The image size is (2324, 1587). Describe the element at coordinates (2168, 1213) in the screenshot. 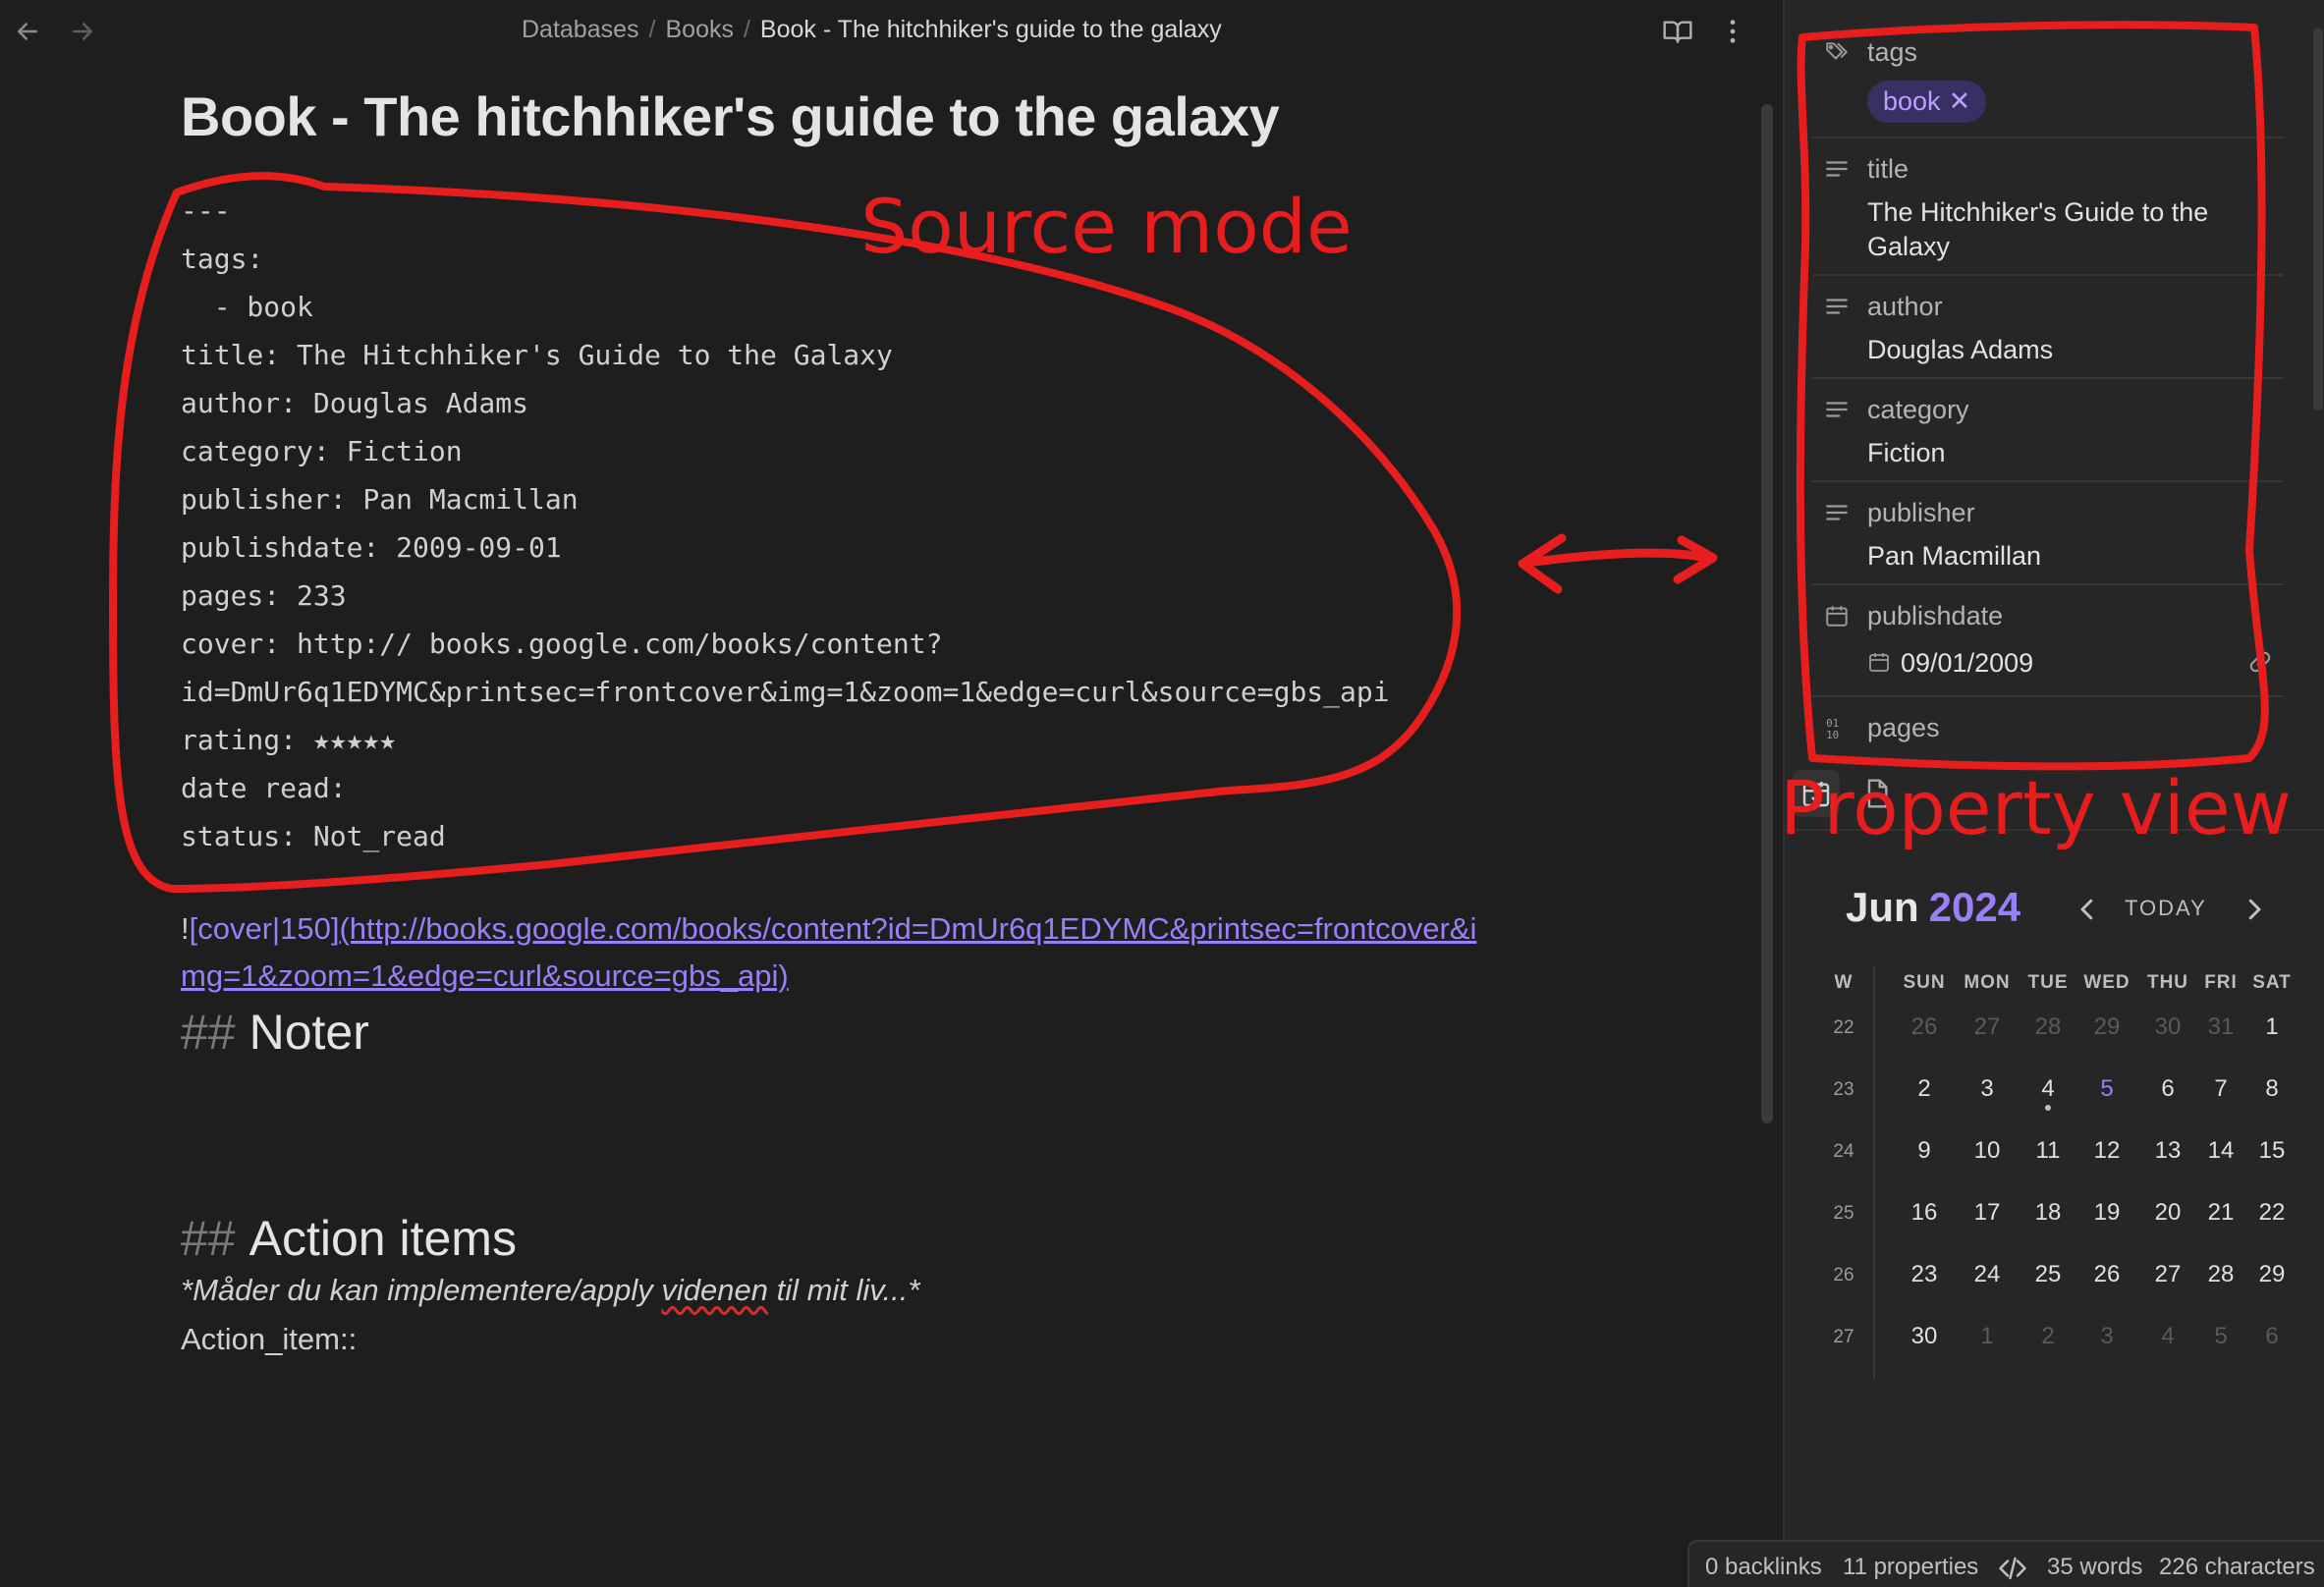

I see `calendar-day: 20` at that location.